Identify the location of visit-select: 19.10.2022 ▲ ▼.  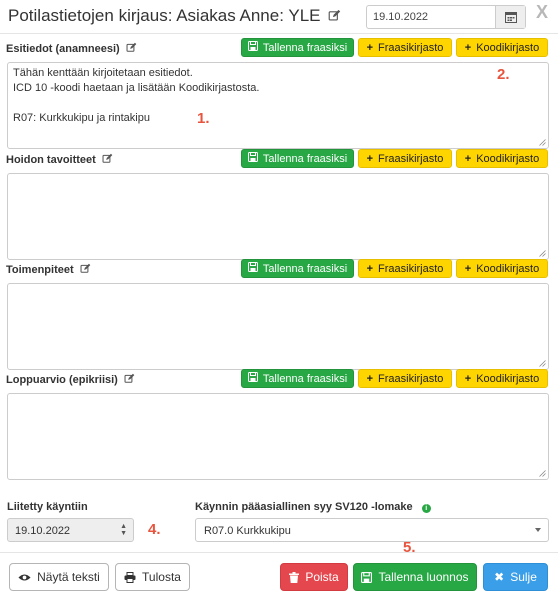
(70, 530).